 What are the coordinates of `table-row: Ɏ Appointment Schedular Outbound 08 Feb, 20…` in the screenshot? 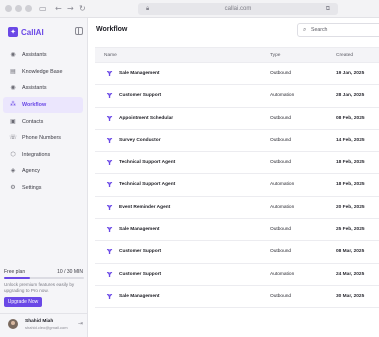 It's located at (237, 119).